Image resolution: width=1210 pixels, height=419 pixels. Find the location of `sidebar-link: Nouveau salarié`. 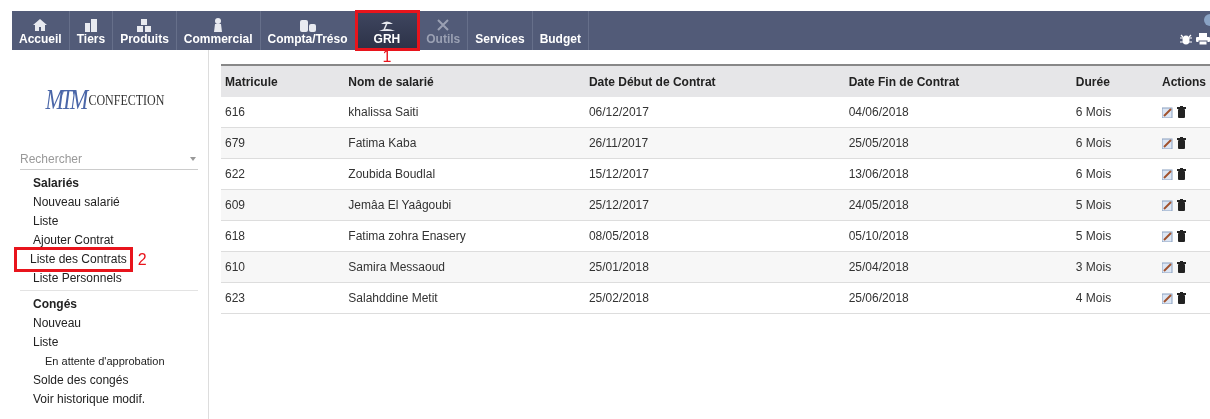

sidebar-link: Nouveau salarié is located at coordinates (70, 202).